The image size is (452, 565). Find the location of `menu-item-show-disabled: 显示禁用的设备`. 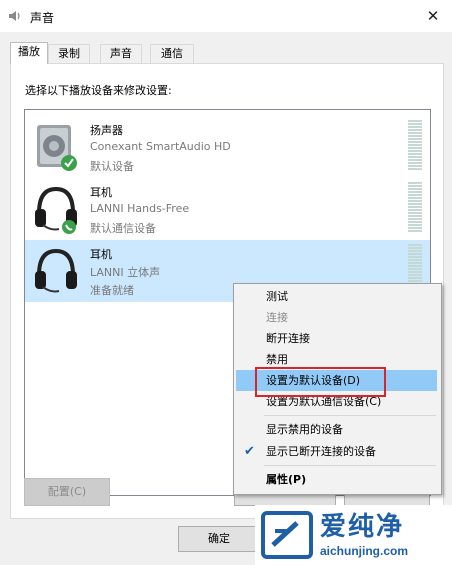

menu-item-show-disabled: 显示禁用的设备 is located at coordinates (336, 429).